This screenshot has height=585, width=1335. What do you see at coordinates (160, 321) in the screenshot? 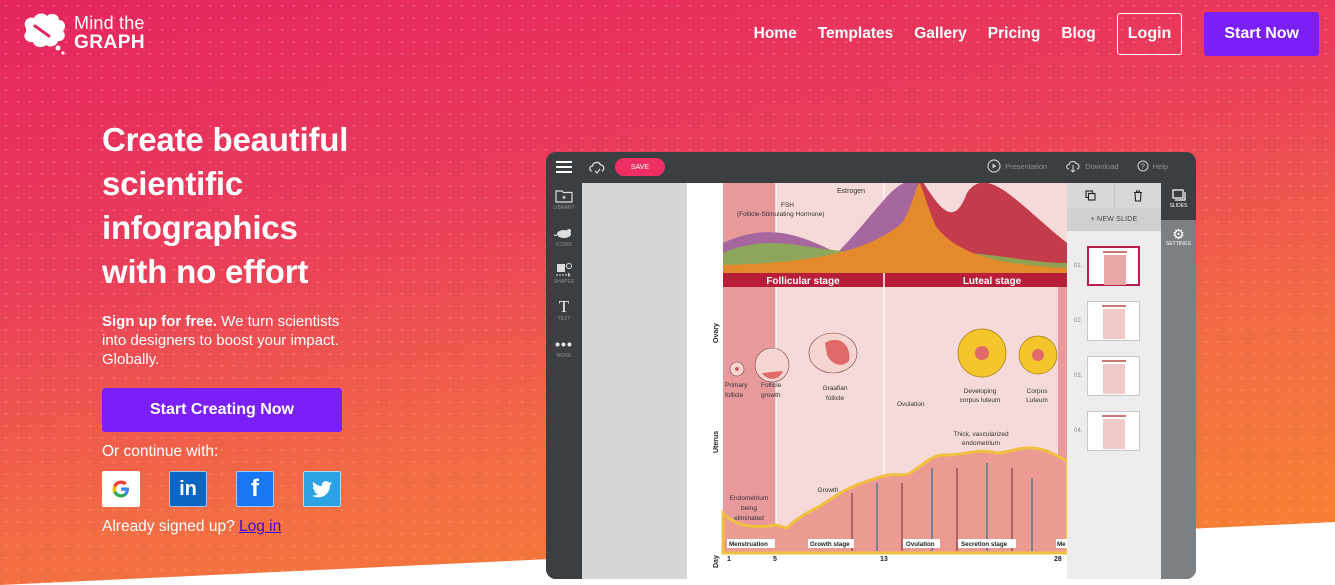
I see `subtitle-bold: Sign up for free.` at bounding box center [160, 321].